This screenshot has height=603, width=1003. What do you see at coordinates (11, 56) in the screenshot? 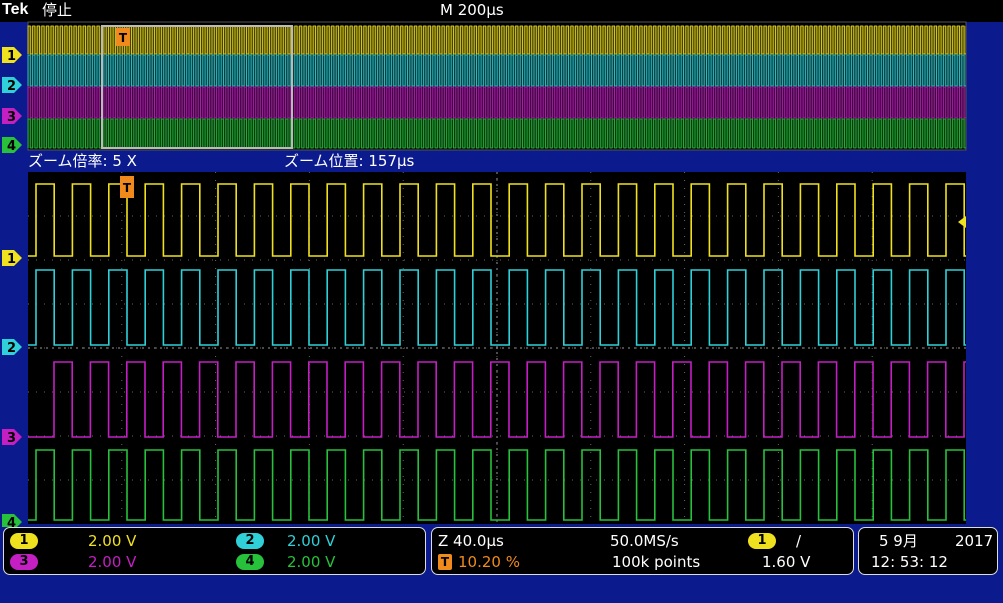
I see `overview-ch1-marker-label: 1` at bounding box center [11, 56].